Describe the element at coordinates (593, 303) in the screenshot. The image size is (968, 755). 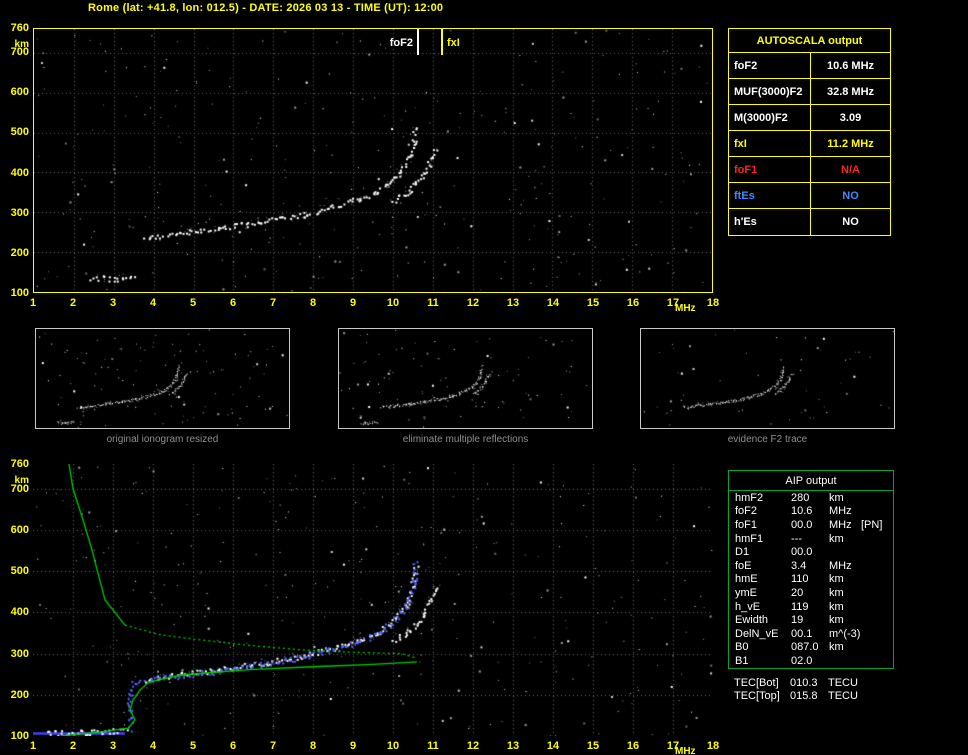
I see `x-tick-label: 15` at that location.